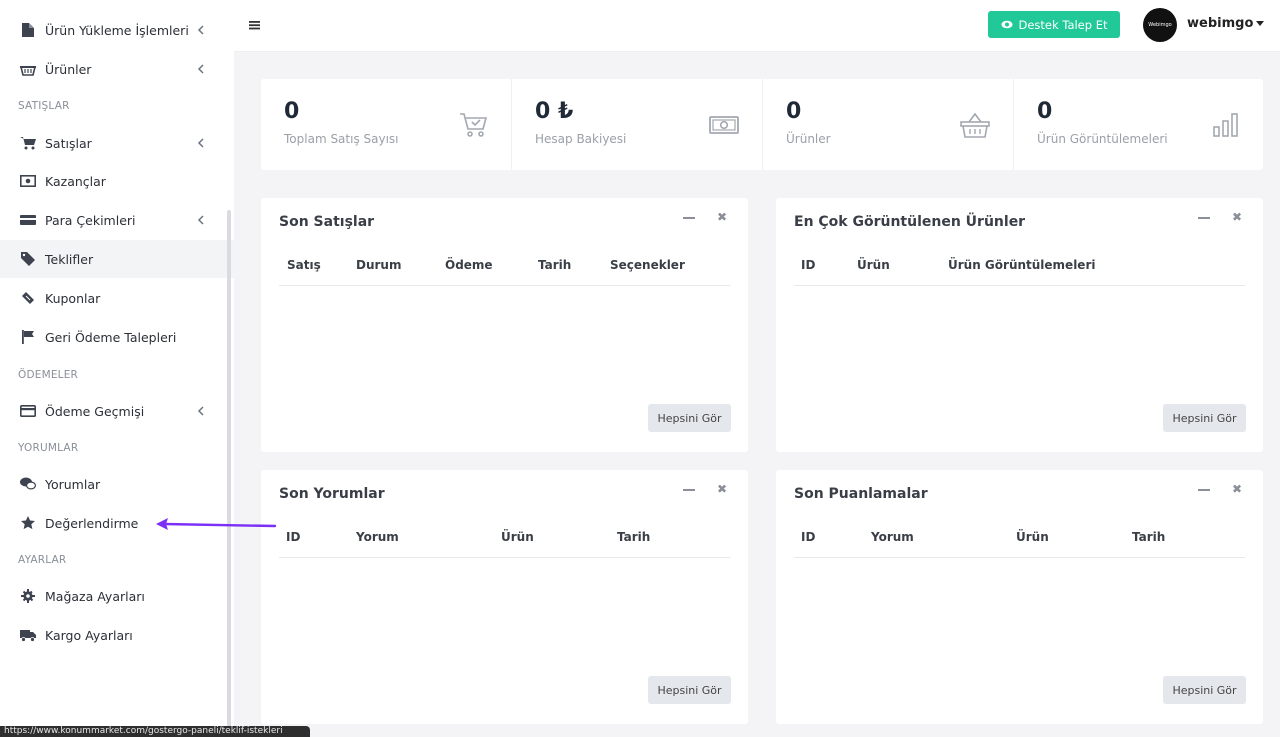 Image resolution: width=1280 pixels, height=737 pixels. I want to click on section-payments: ÖDEMELER, so click(48, 375).